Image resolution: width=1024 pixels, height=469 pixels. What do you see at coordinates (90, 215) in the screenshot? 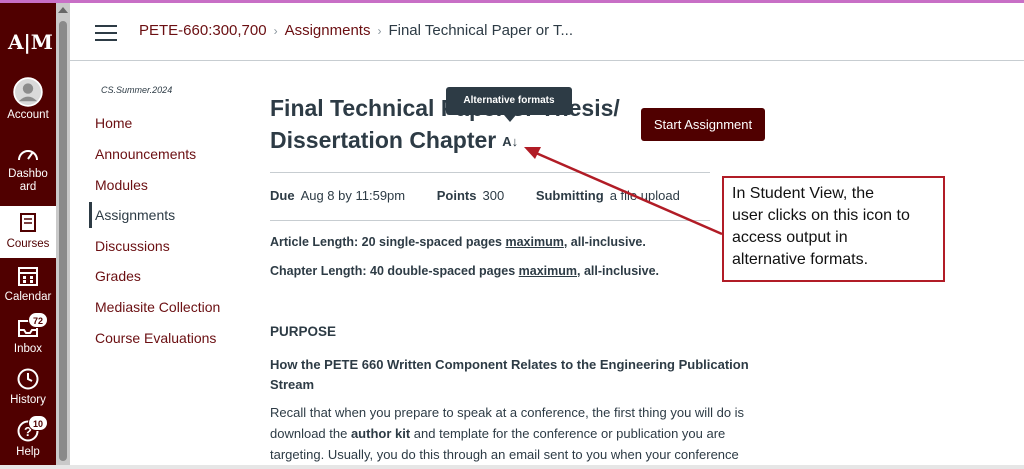
I see `active-indicator` at bounding box center [90, 215].